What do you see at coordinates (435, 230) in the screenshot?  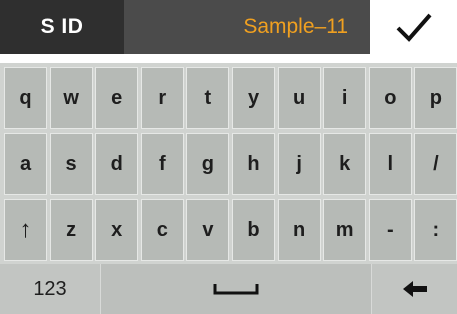 I see `key-symbol: :` at bounding box center [435, 230].